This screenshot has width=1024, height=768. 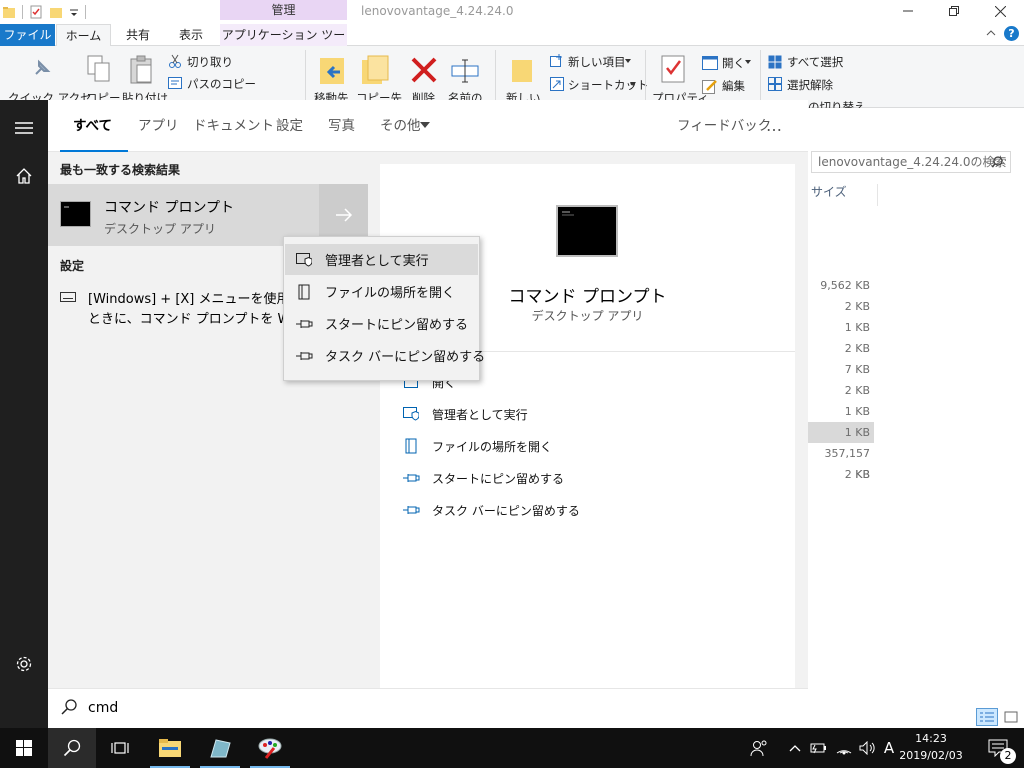 I want to click on select-all-label: すべて選択, so click(x=815, y=62).